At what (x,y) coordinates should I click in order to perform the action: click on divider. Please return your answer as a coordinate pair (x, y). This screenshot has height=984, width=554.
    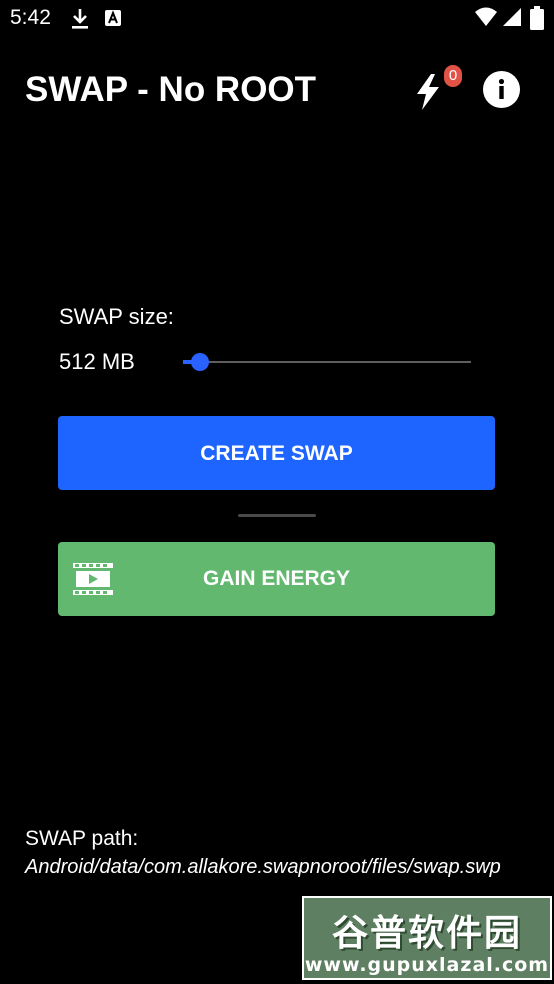
    Looking at the image, I should click on (277, 515).